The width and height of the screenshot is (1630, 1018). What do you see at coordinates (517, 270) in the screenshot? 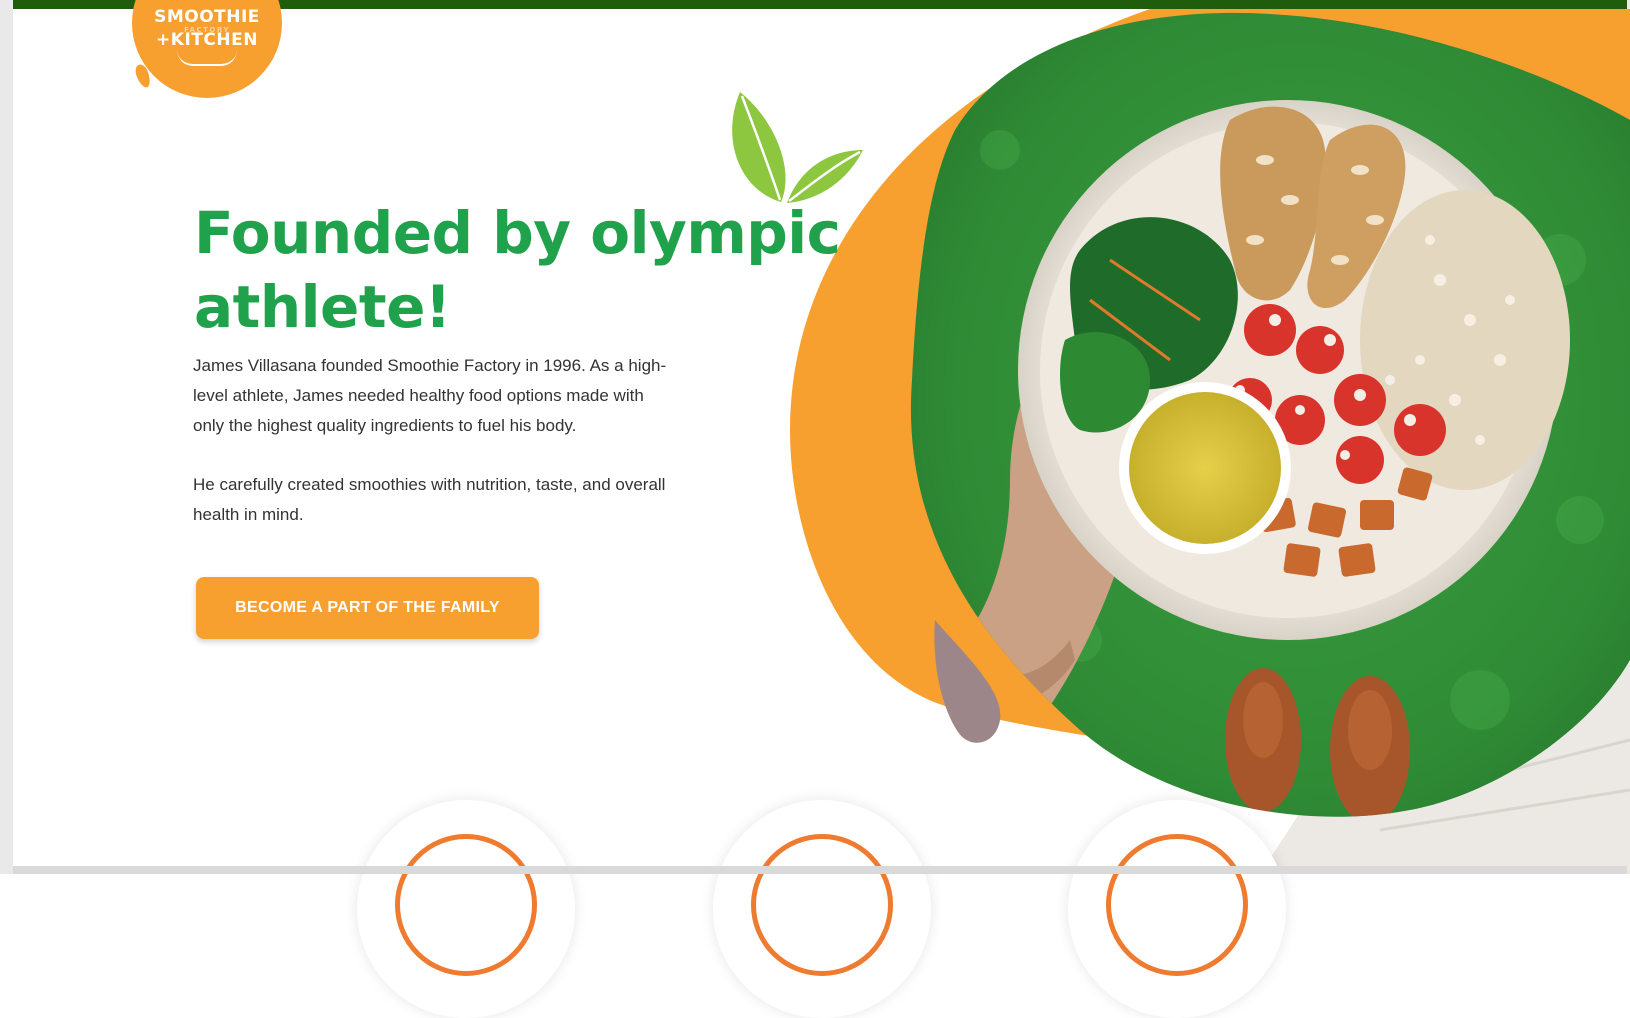
I see `hero-headline: Founded by olympic athlete!` at bounding box center [517, 270].